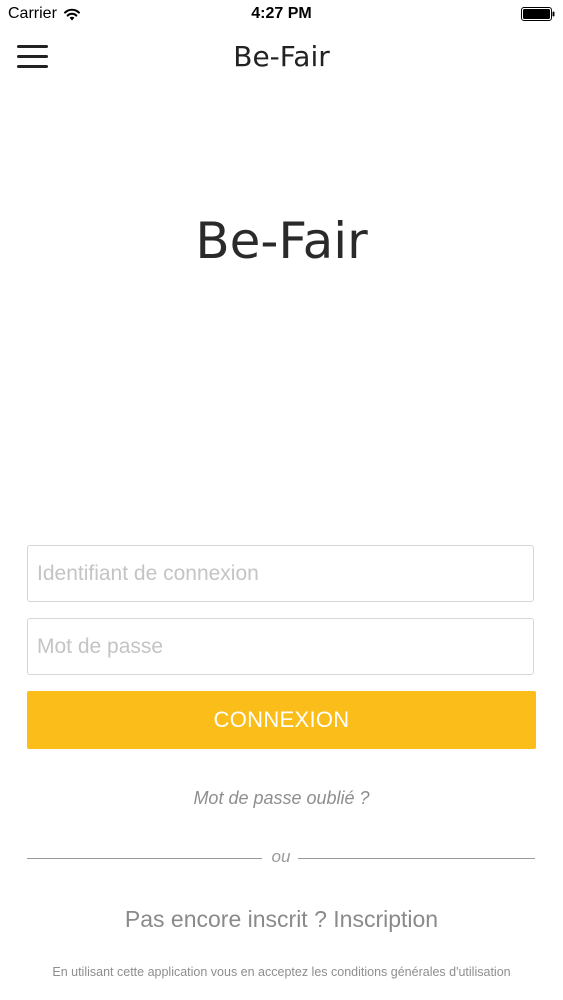 This screenshot has width=563, height=1000. Describe the element at coordinates (281, 241) in the screenshot. I see `brand-title: Be-Fair` at that location.